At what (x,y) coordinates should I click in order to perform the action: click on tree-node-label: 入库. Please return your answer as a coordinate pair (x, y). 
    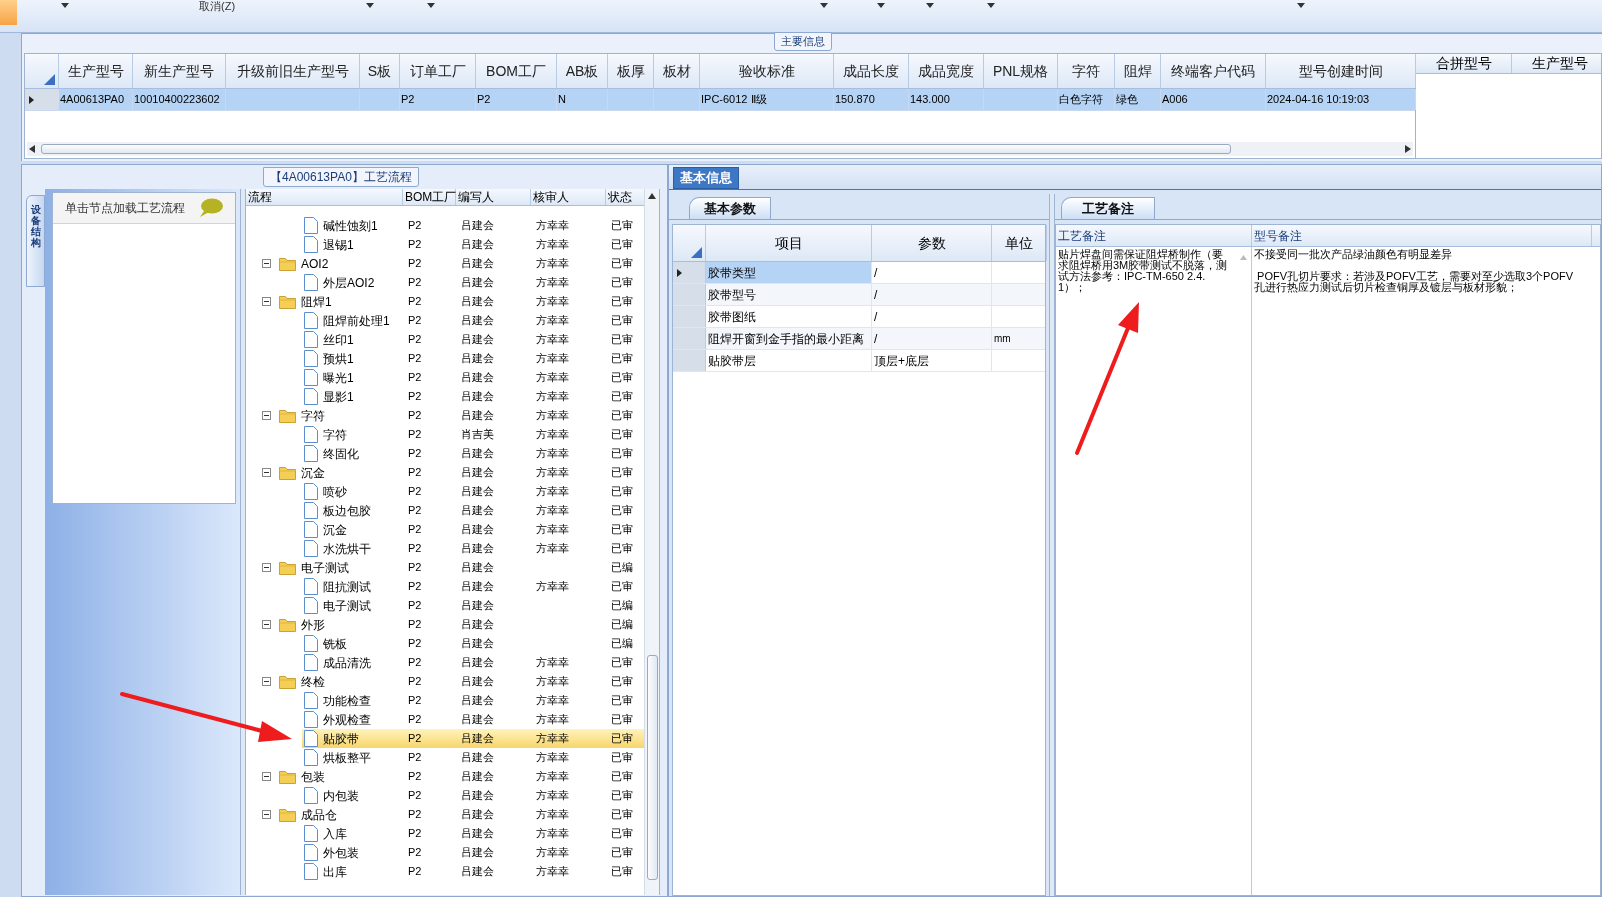
    Looking at the image, I should click on (335, 833).